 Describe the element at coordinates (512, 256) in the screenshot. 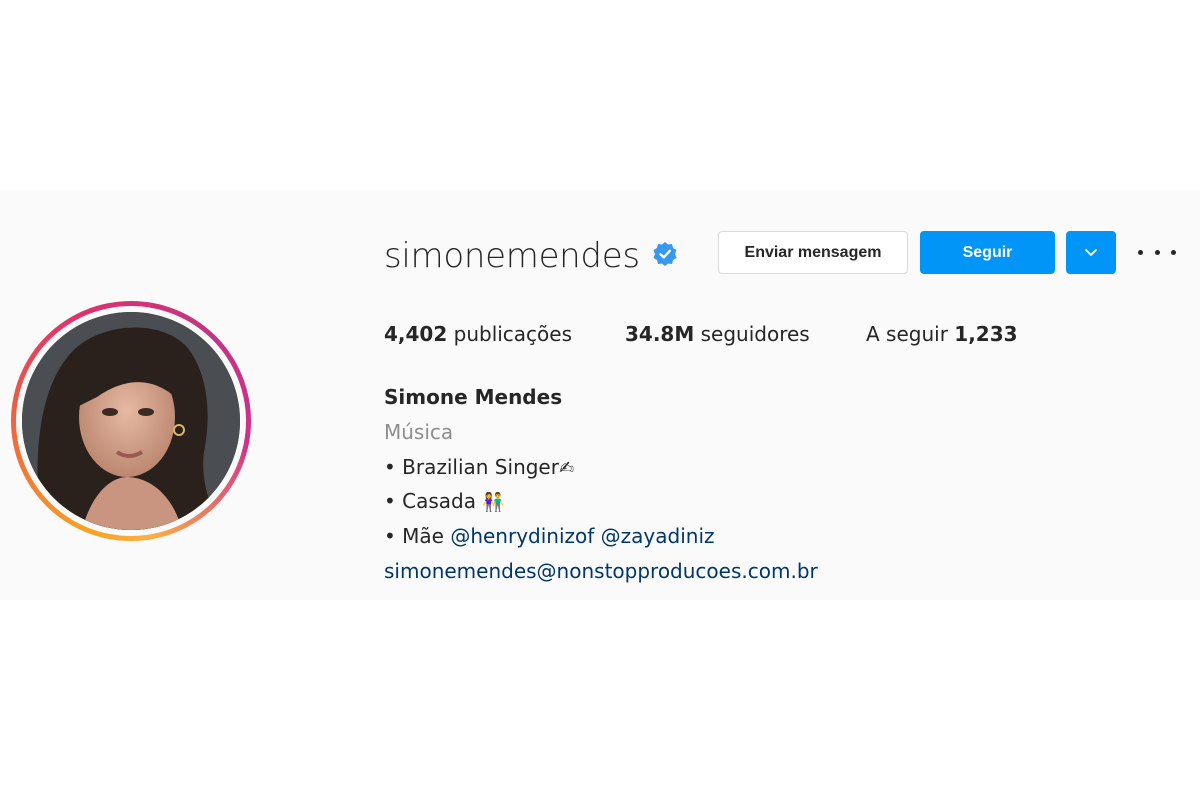

I see `username: simonemendes` at that location.